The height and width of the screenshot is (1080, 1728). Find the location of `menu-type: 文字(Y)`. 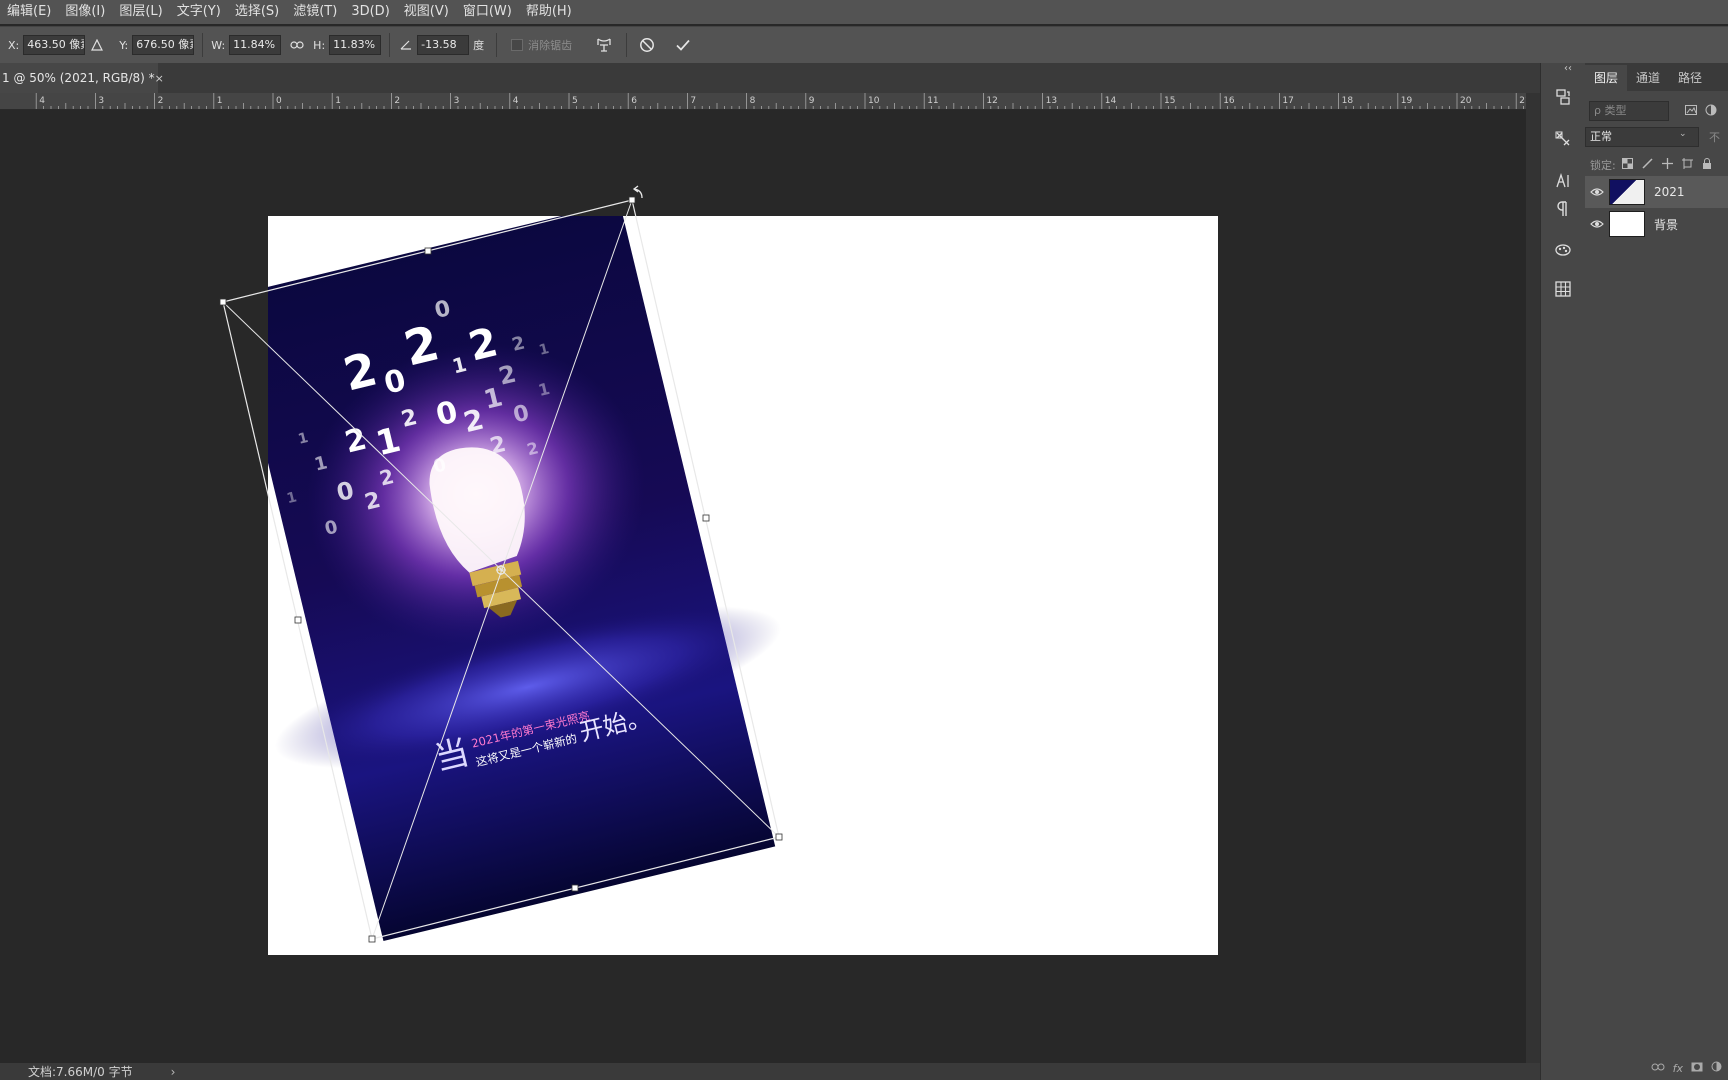

menu-type: 文字(Y) is located at coordinates (199, 12).